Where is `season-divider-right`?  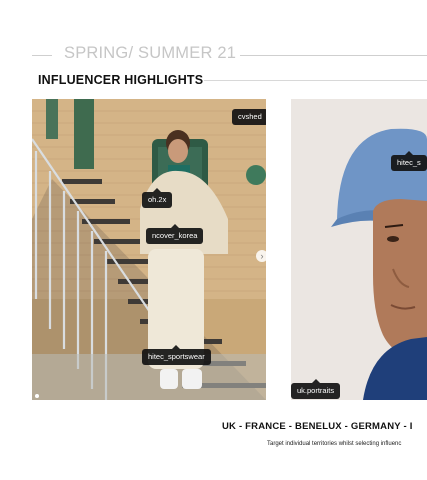
season-divider-right is located at coordinates (333, 55).